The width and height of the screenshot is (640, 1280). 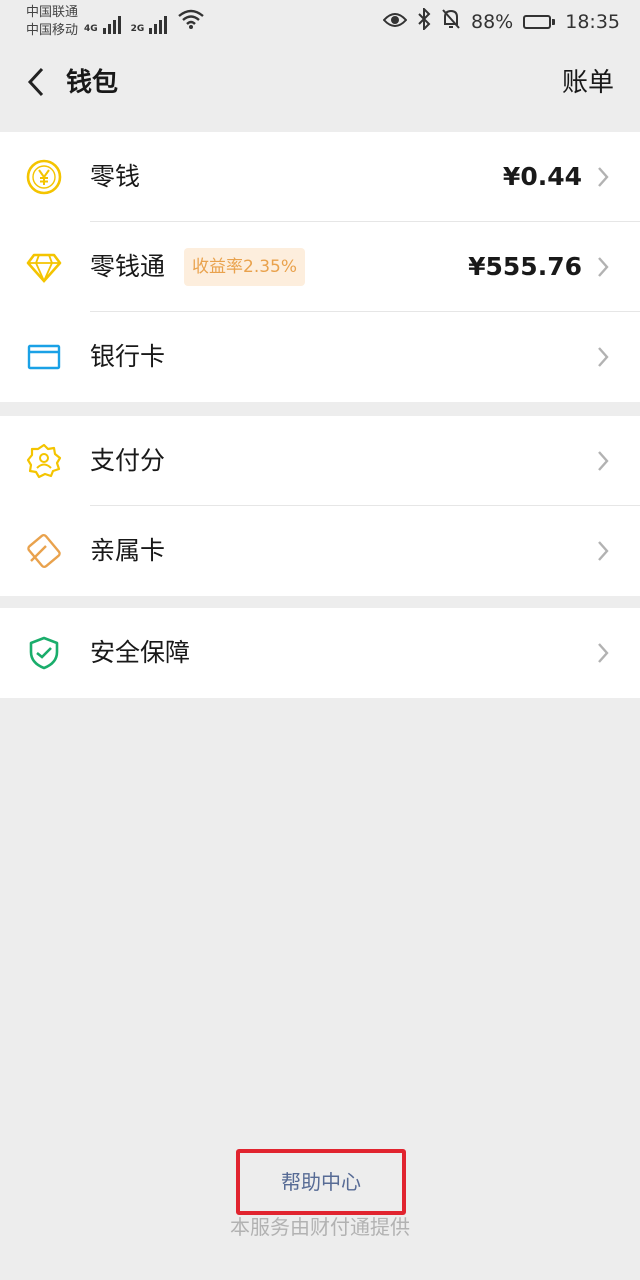 I want to click on bluetooth-icon, so click(x=424, y=20).